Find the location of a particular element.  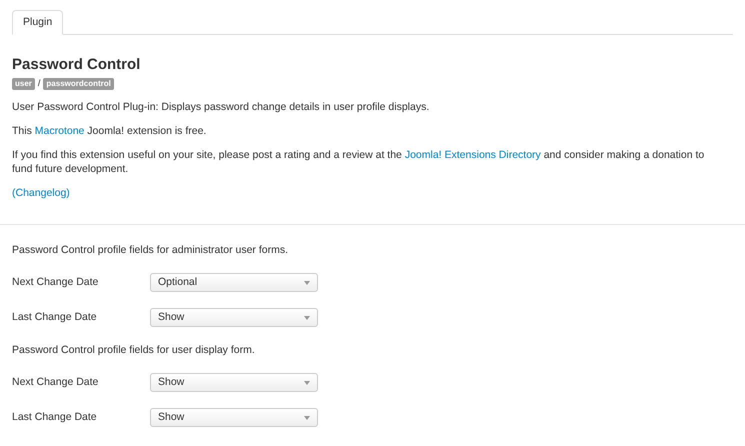

text-link: (Changelog) is located at coordinates (41, 192).